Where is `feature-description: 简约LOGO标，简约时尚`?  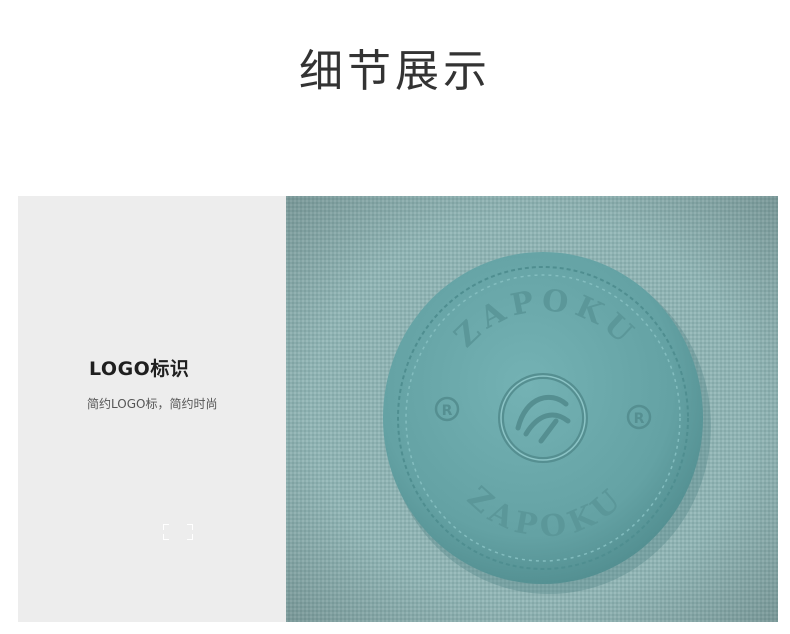 feature-description: 简约LOGO标，简约时尚 is located at coordinates (152, 404).